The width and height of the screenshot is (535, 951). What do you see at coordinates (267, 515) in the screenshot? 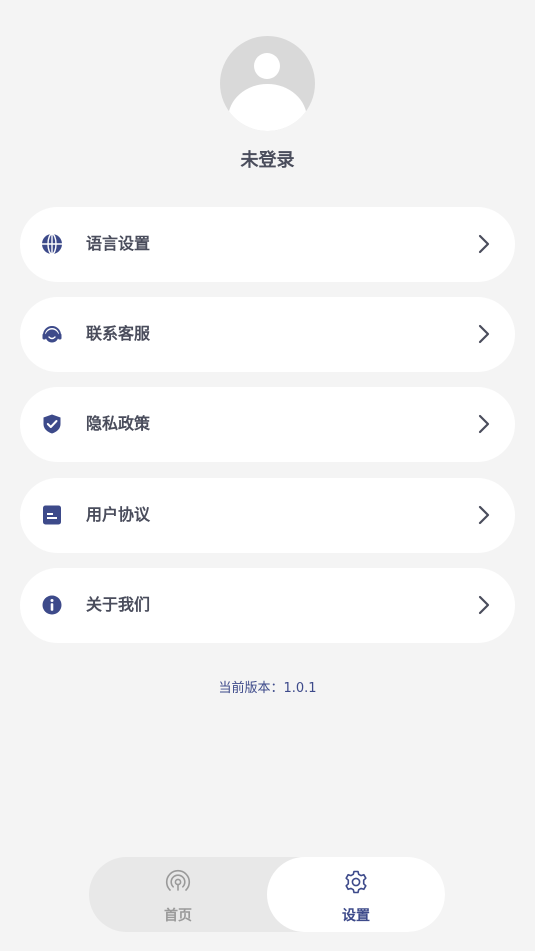
I see `menu-item-user-agreement: 用户协议` at bounding box center [267, 515].